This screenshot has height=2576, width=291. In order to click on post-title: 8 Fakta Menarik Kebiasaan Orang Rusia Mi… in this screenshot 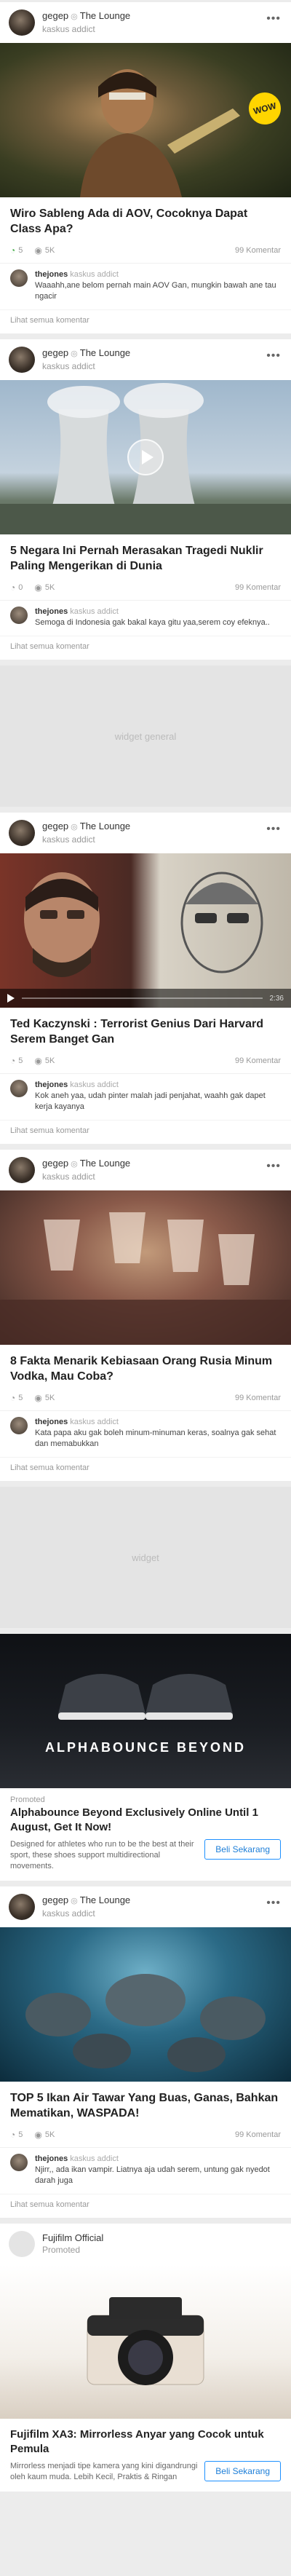, I will do `click(145, 1368)`.